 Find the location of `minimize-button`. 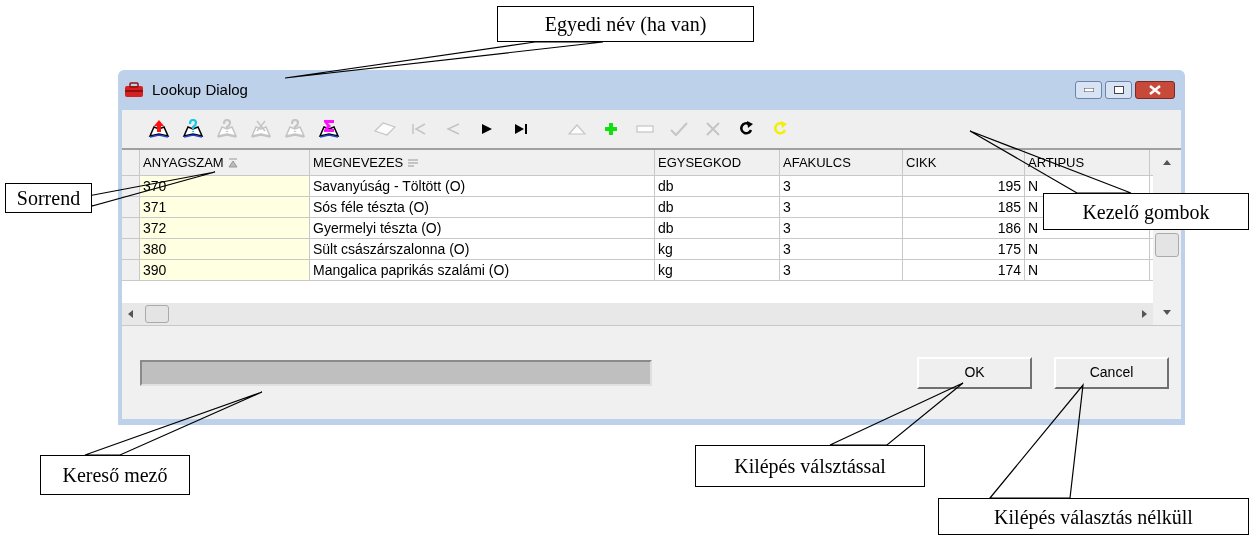

minimize-button is located at coordinates (1088, 90).